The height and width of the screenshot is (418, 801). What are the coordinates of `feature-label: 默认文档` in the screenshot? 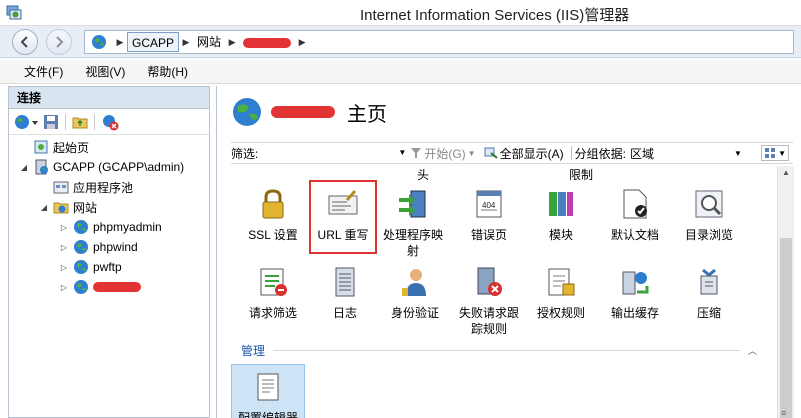 It's located at (634, 235).